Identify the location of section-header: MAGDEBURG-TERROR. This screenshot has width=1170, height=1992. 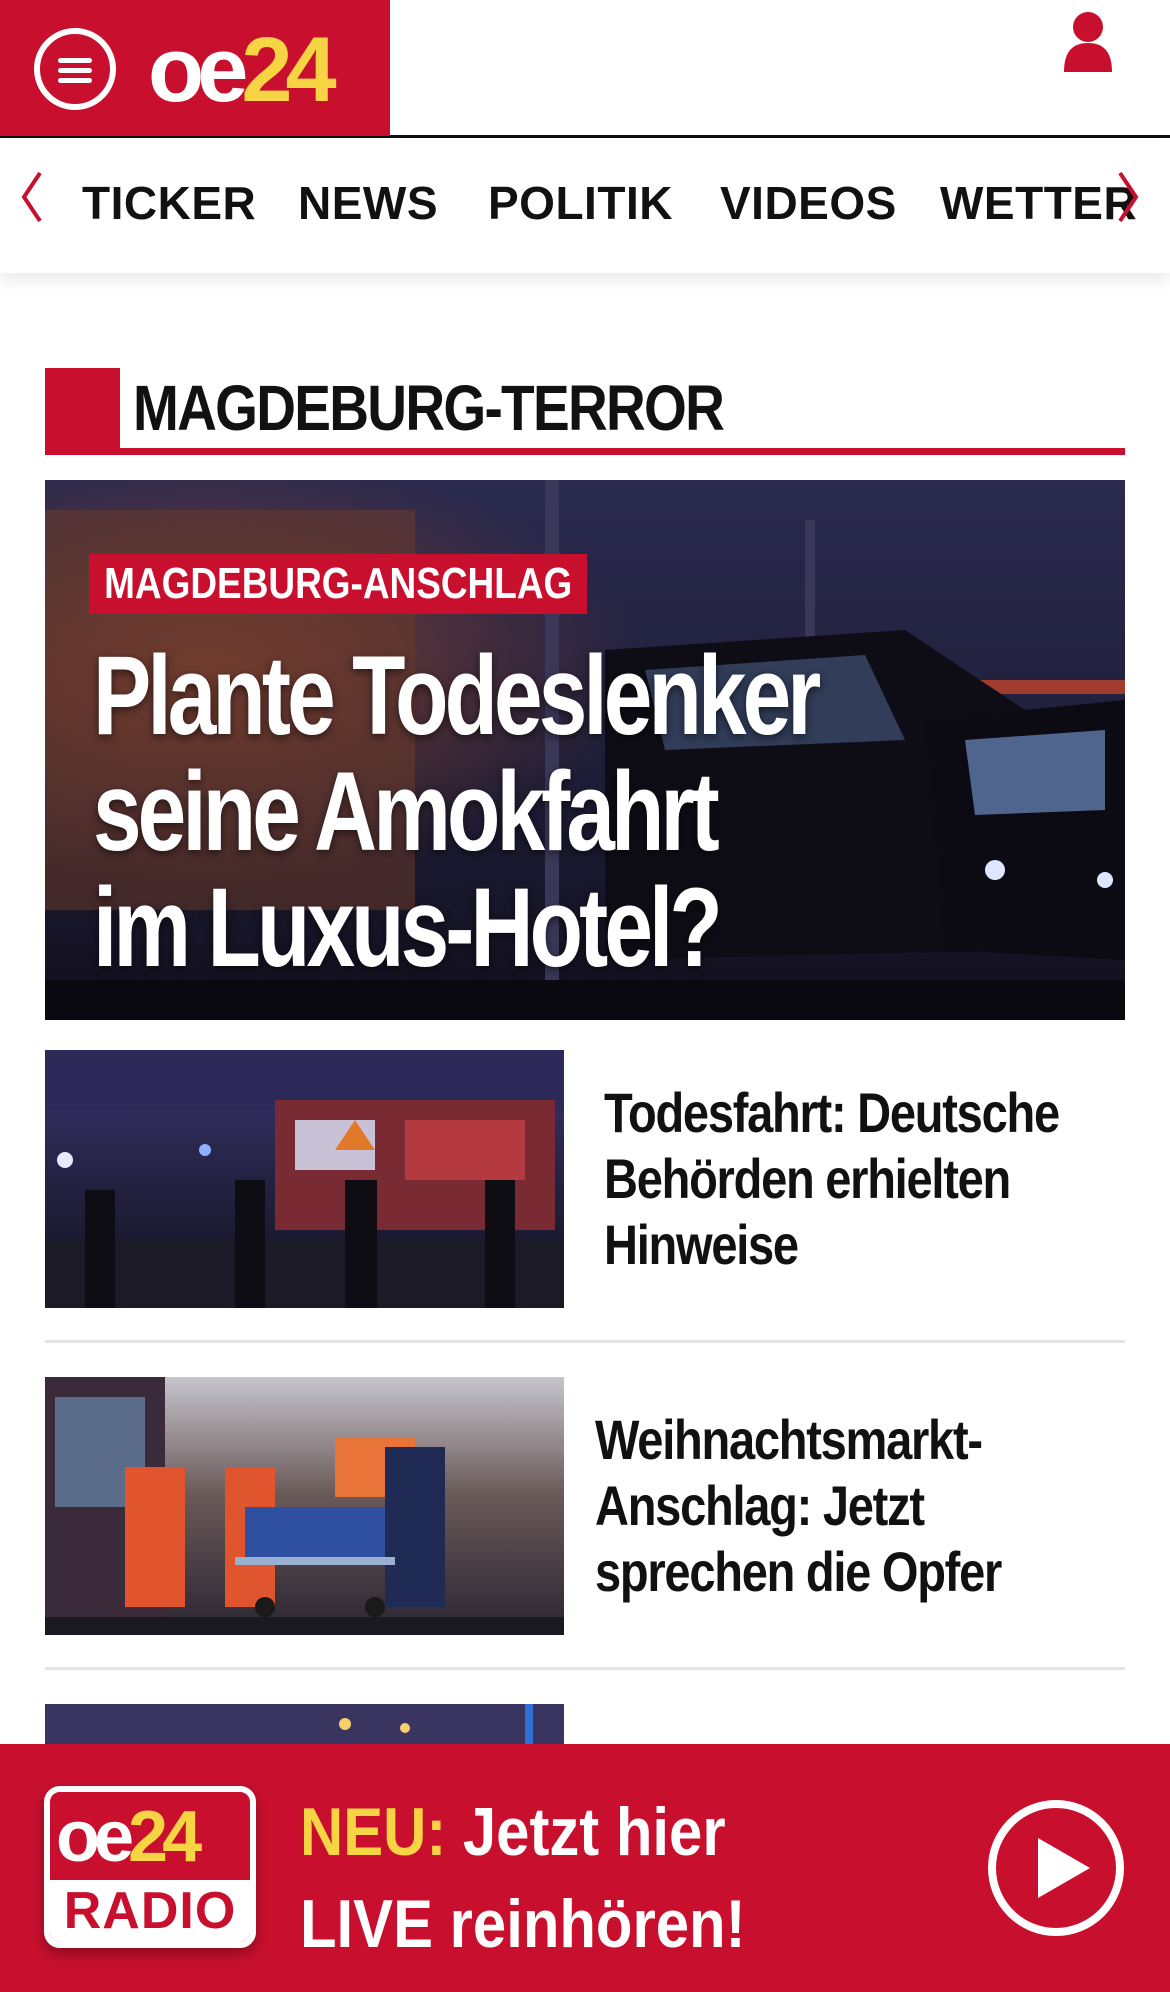
(585, 412).